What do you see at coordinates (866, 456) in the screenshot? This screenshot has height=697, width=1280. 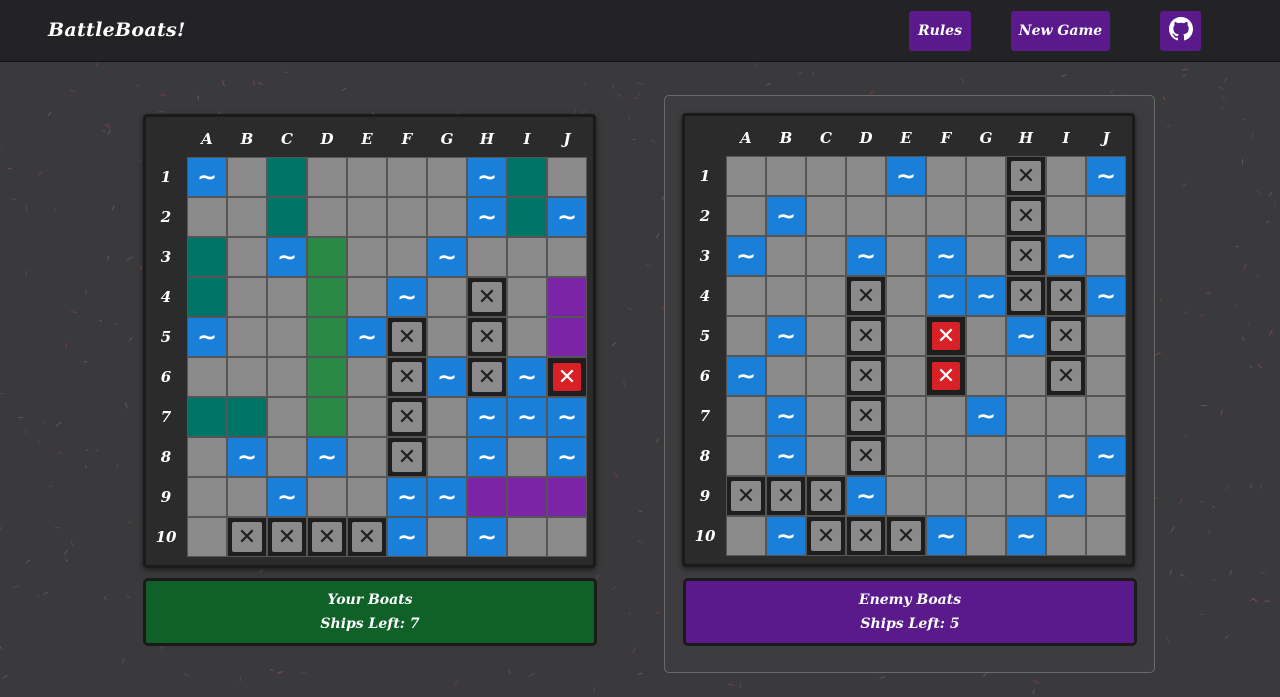 I see `enemy-cell-d8: ✕` at bounding box center [866, 456].